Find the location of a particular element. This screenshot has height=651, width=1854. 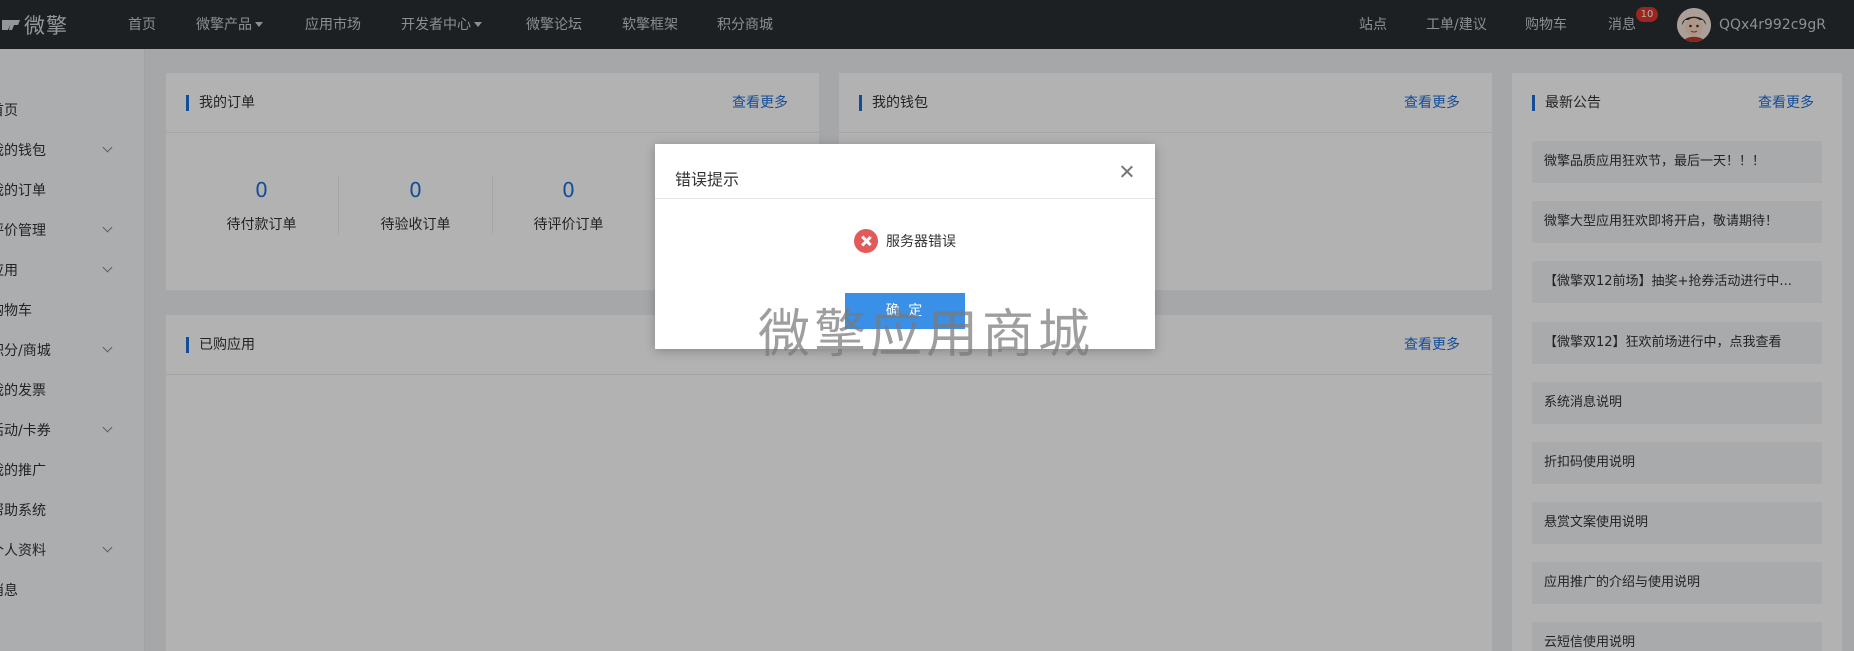

dialog-message: 服务器错误 is located at coordinates (905, 241).